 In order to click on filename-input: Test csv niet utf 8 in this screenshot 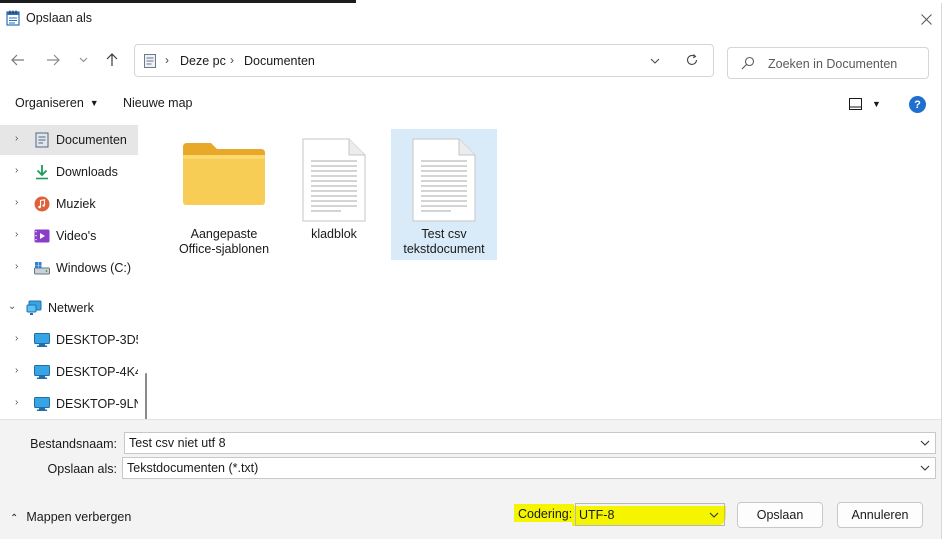, I will do `click(530, 443)`.